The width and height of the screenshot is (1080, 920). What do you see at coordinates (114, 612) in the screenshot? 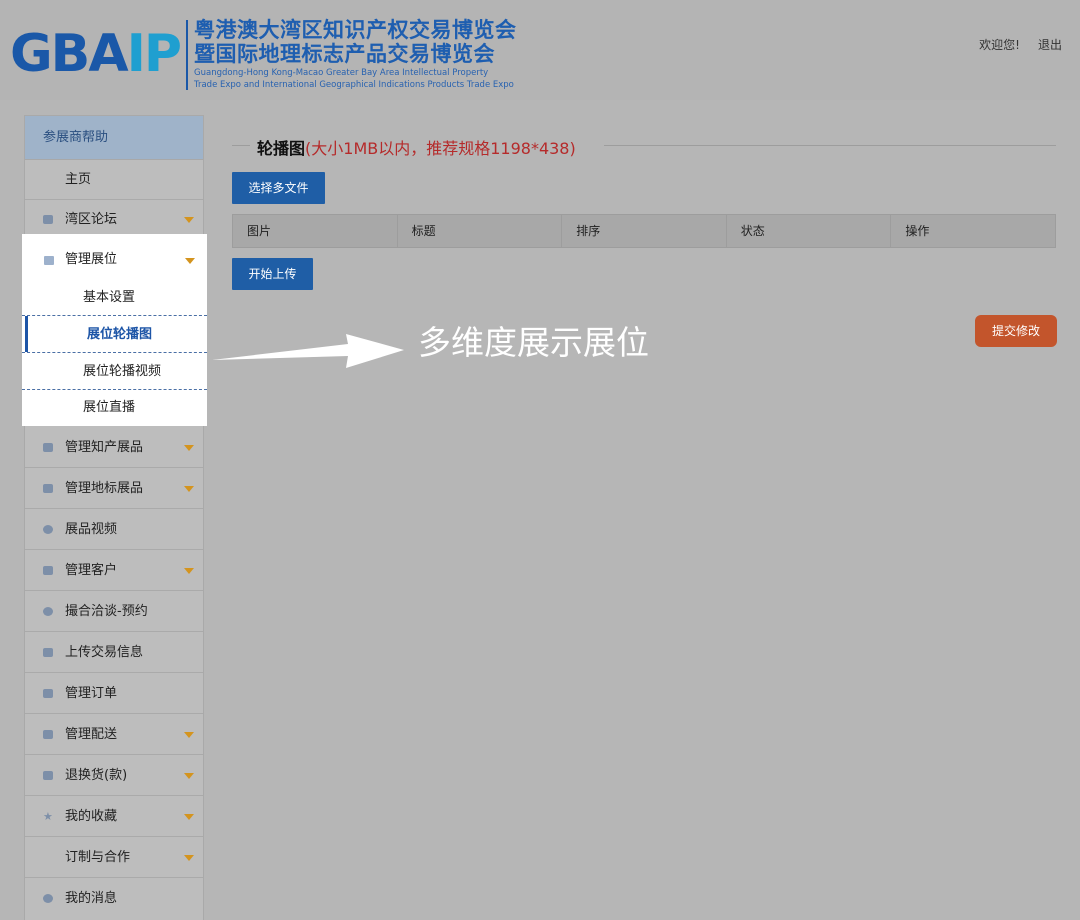
I see `sidebar-item-matchmaking: 撮合洽谈-预约` at bounding box center [114, 612].